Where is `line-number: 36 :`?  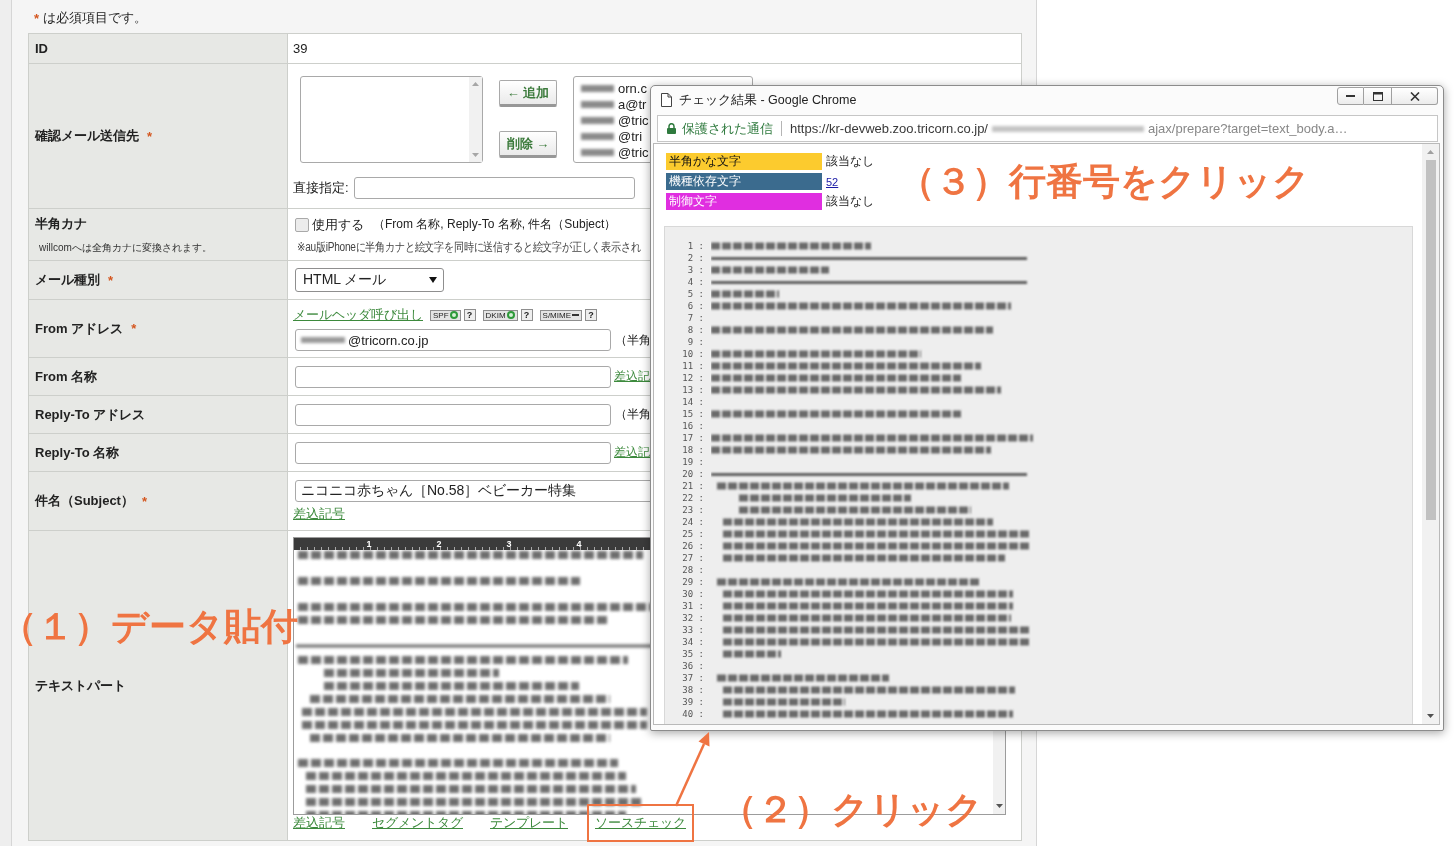 line-number: 36 : is located at coordinates (693, 666).